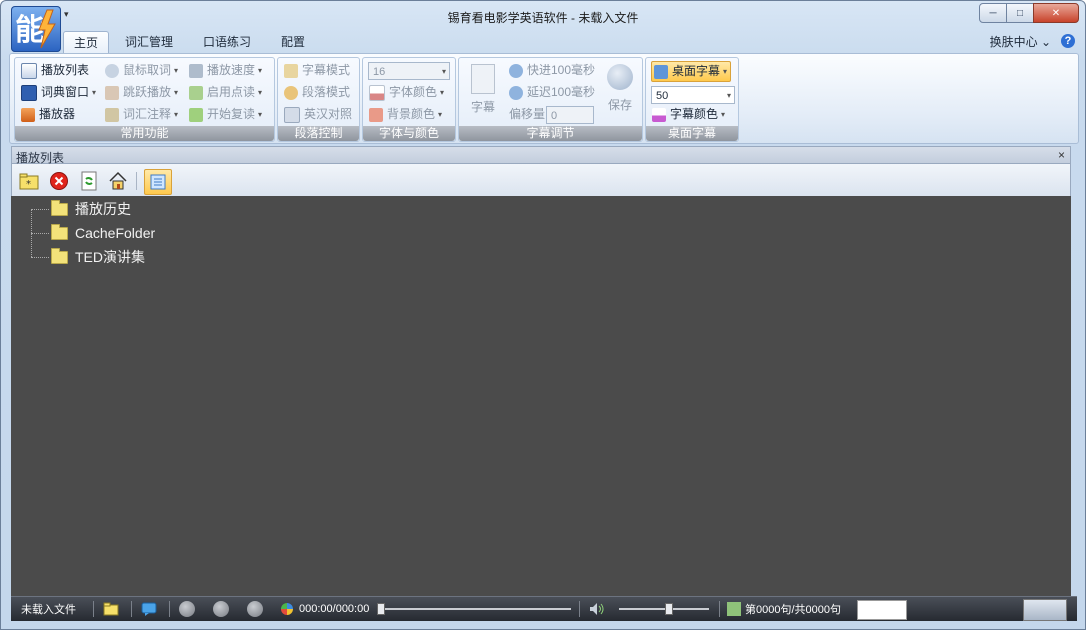 The width and height of the screenshot is (1086, 630). I want to click on subtitle-mode-label: 字幕模式, so click(326, 70).